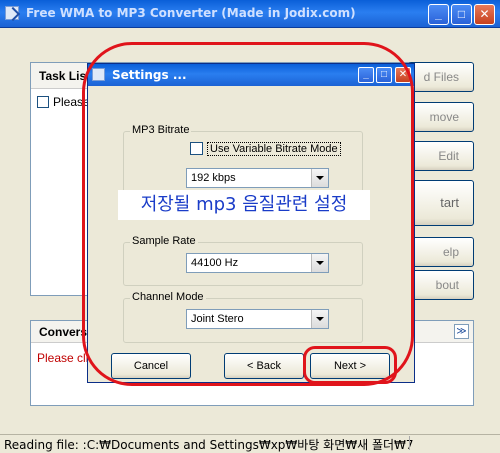 Image resolution: width=500 pixels, height=453 pixels. What do you see at coordinates (441, 203) in the screenshot?
I see `start-button: tart` at bounding box center [441, 203].